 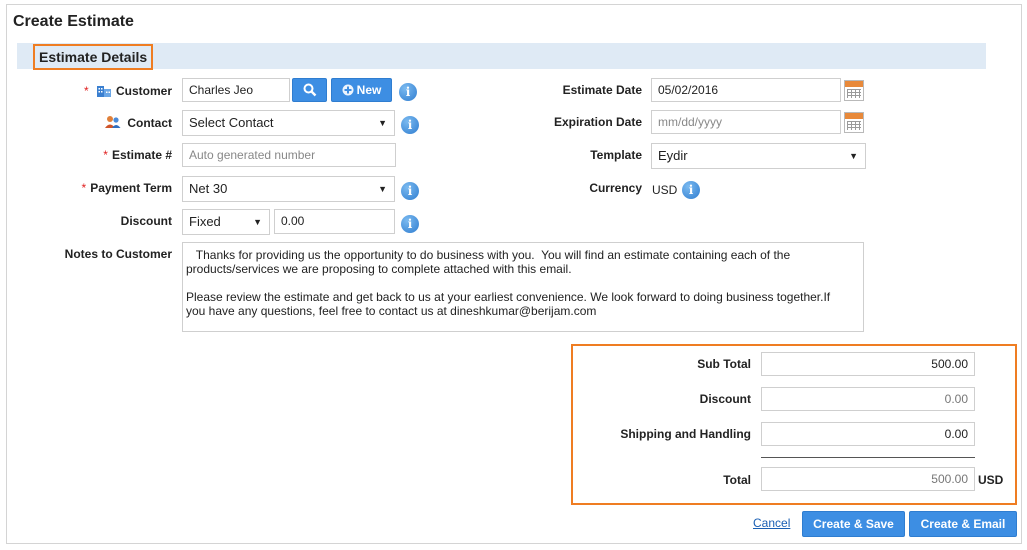 I want to click on search-icon, so click(x=309, y=90).